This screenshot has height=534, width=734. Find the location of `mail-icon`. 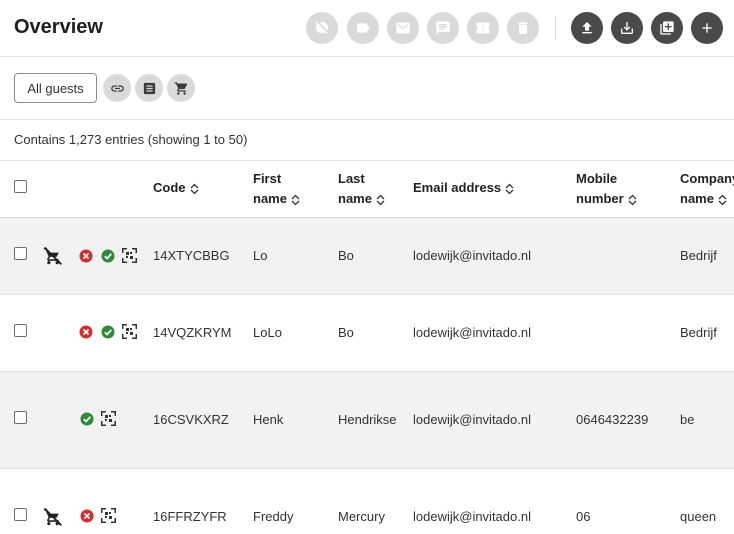

mail-icon is located at coordinates (403, 28).